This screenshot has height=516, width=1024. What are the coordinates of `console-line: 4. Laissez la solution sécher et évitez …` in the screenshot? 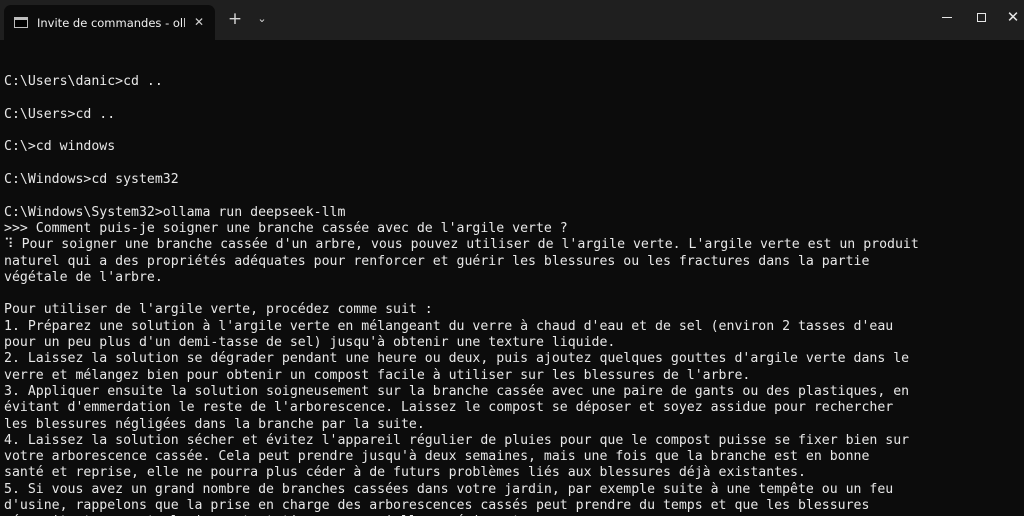 It's located at (457, 440).